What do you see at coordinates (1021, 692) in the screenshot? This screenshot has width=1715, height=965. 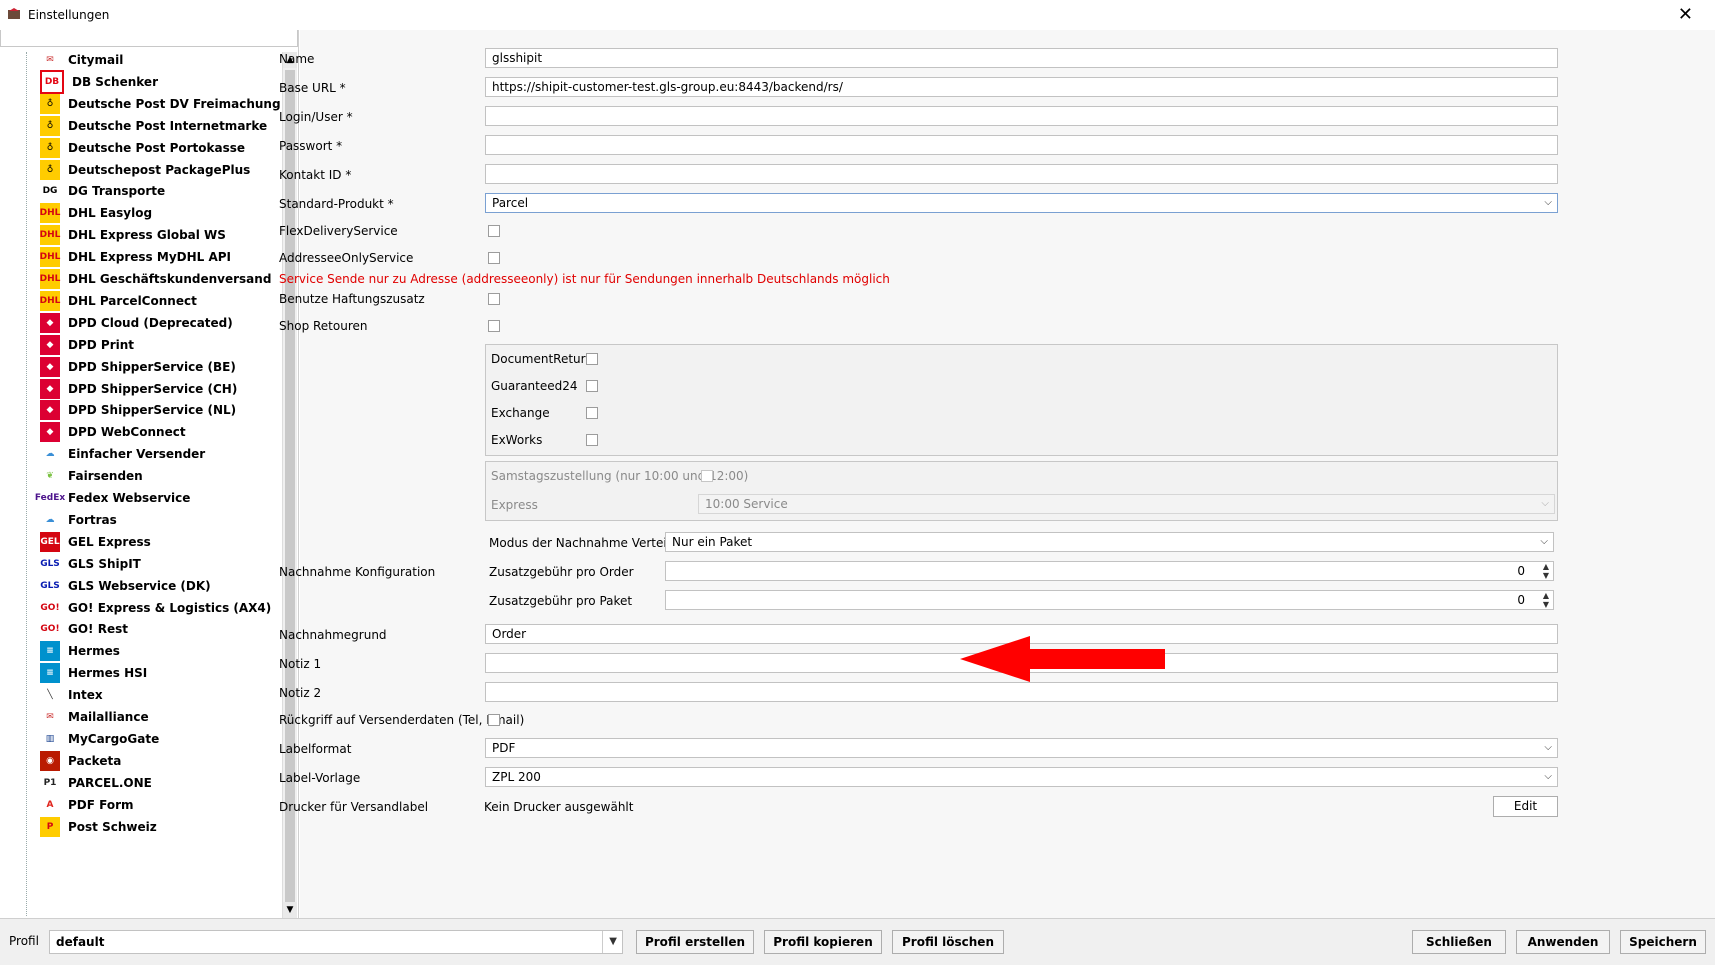 I see `note2-input` at bounding box center [1021, 692].